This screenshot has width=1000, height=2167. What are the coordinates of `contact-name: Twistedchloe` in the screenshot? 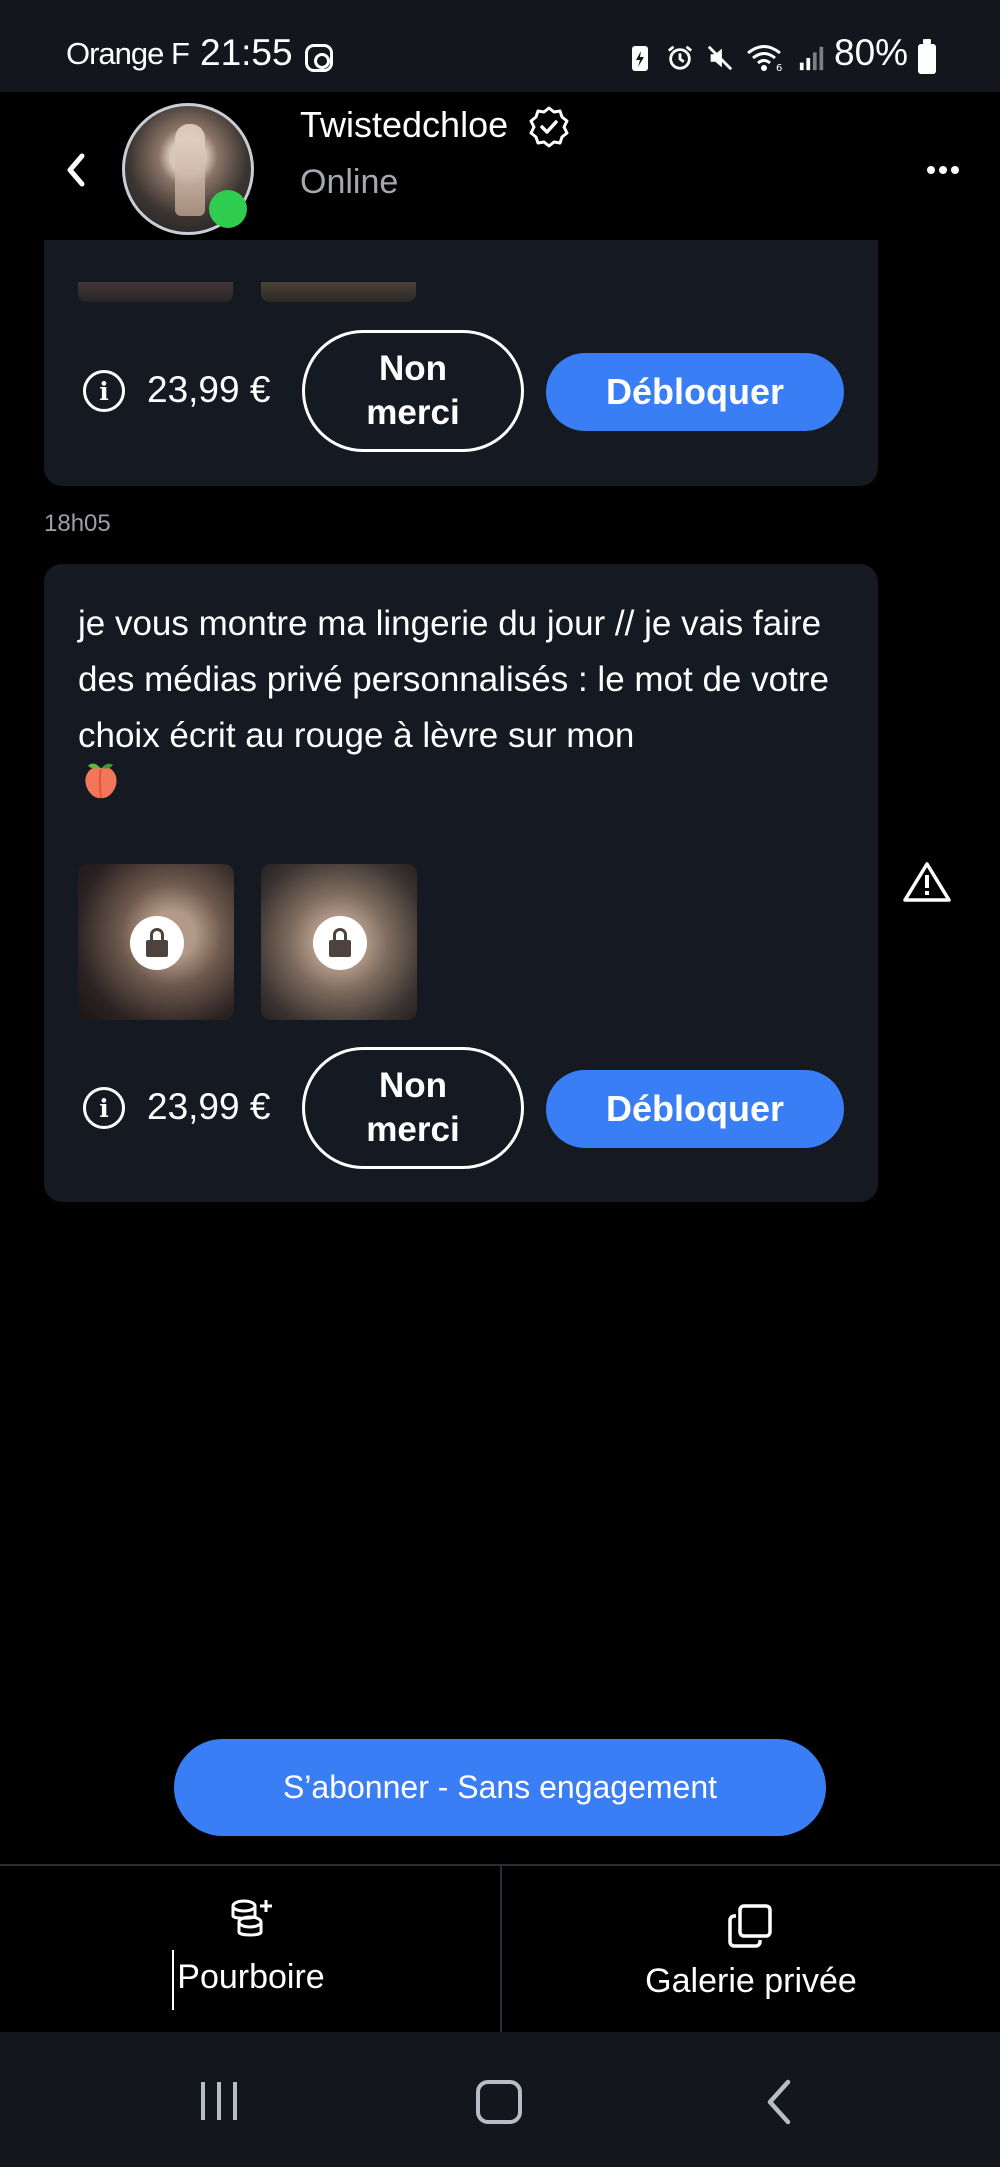 It's located at (404, 125).